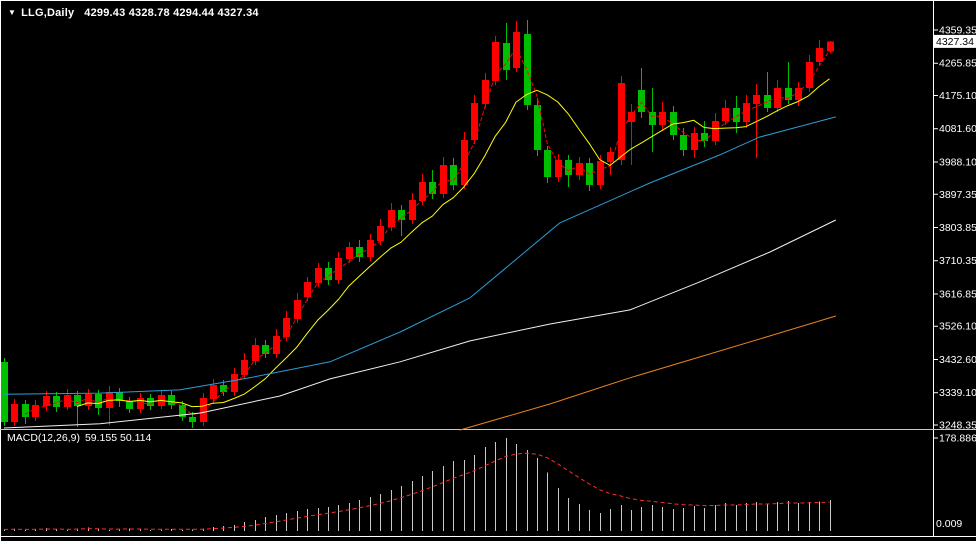 This screenshot has height=541, width=976. I want to click on svg-text: 3988.10, so click(957, 162).